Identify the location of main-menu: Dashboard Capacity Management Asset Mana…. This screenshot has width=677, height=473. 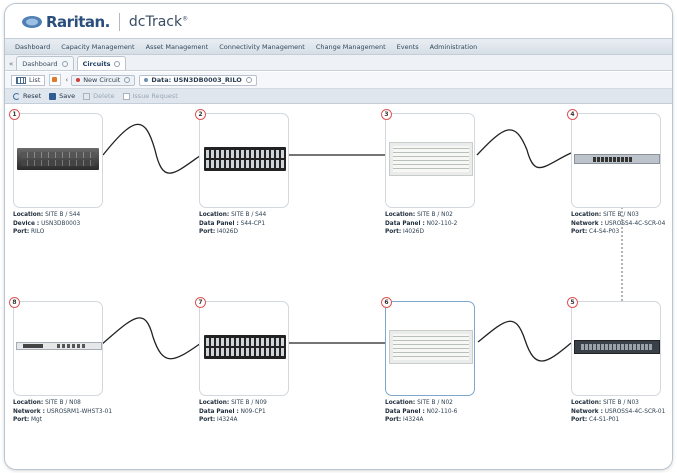
(338, 46).